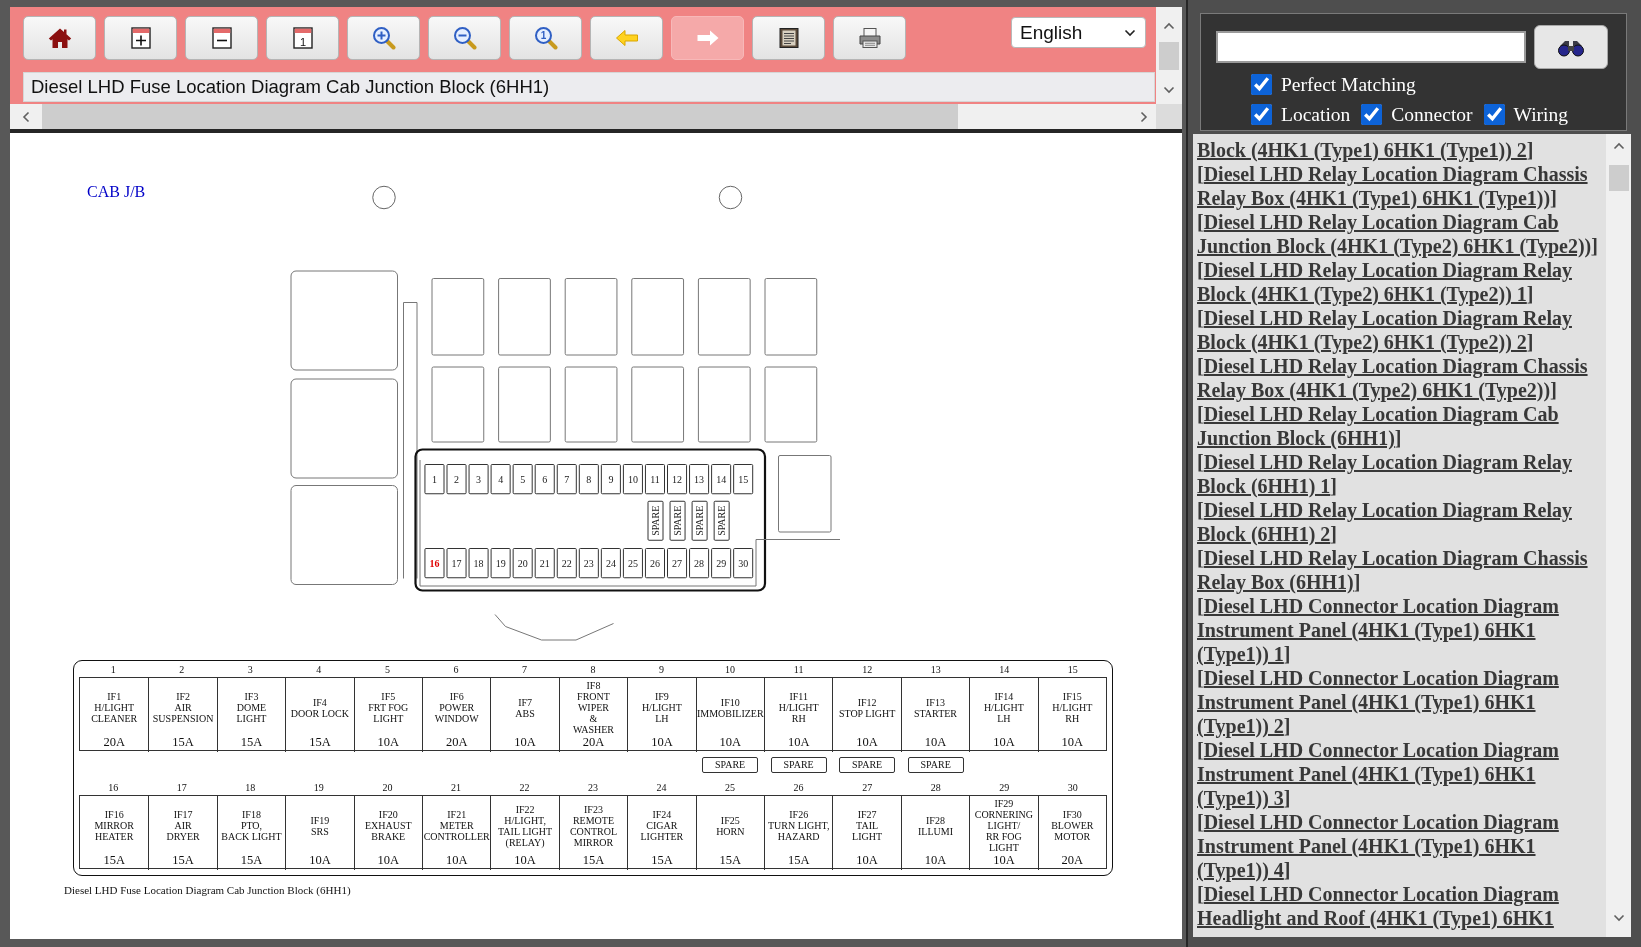  What do you see at coordinates (662, 825) in the screenshot?
I see `fuse-label: IF24 CIGAR LIGHTER` at bounding box center [662, 825].